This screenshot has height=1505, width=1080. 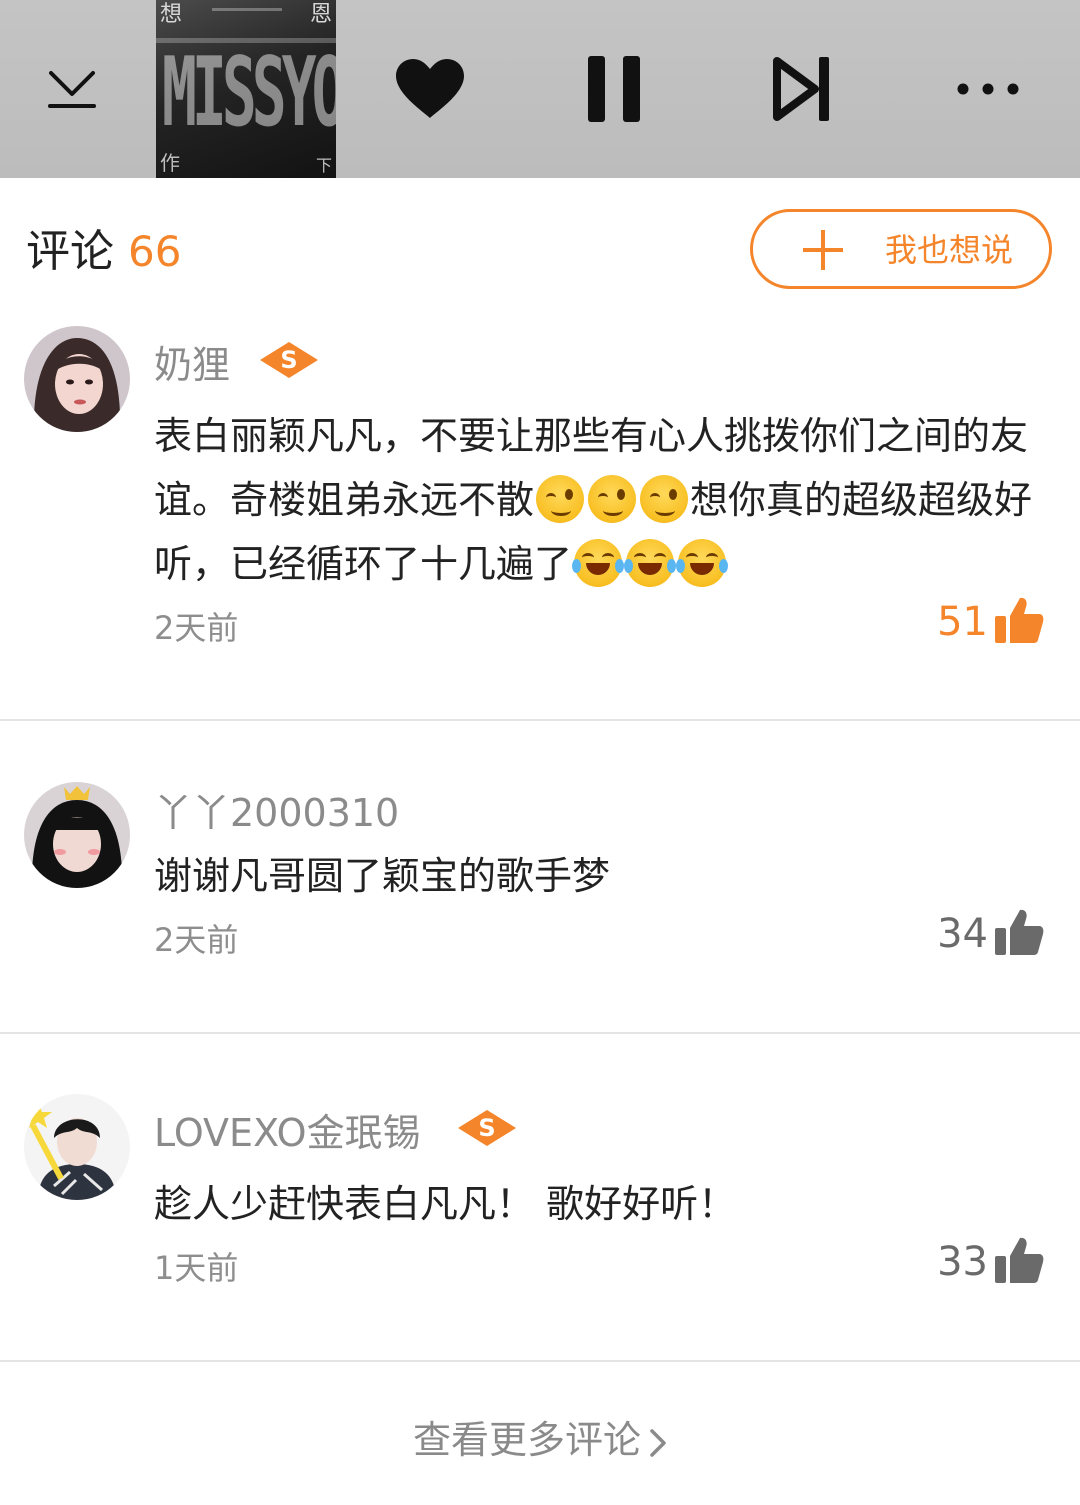 I want to click on like-song-button, so click(x=430, y=89).